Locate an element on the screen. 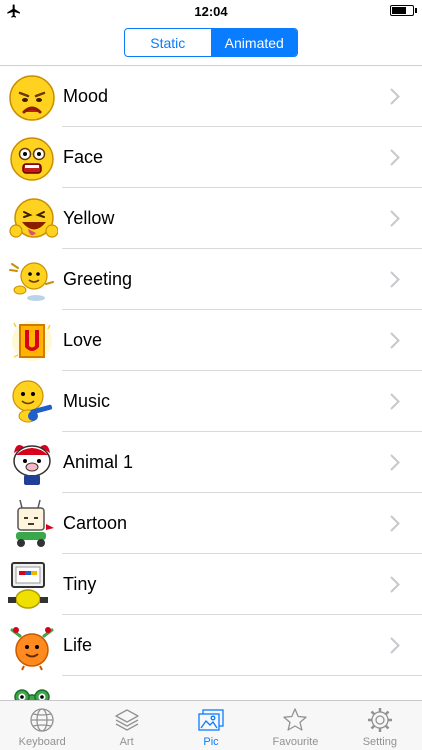 The height and width of the screenshot is (750, 422). category-label: Music is located at coordinates (87, 401).